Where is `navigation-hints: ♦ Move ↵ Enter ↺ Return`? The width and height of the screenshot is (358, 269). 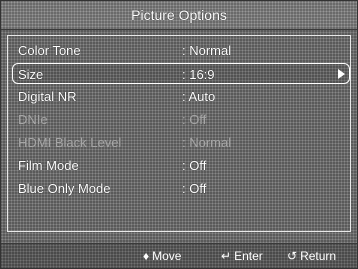
navigation-hints: ♦ Move ↵ Enter ↺ Return is located at coordinates (179, 255).